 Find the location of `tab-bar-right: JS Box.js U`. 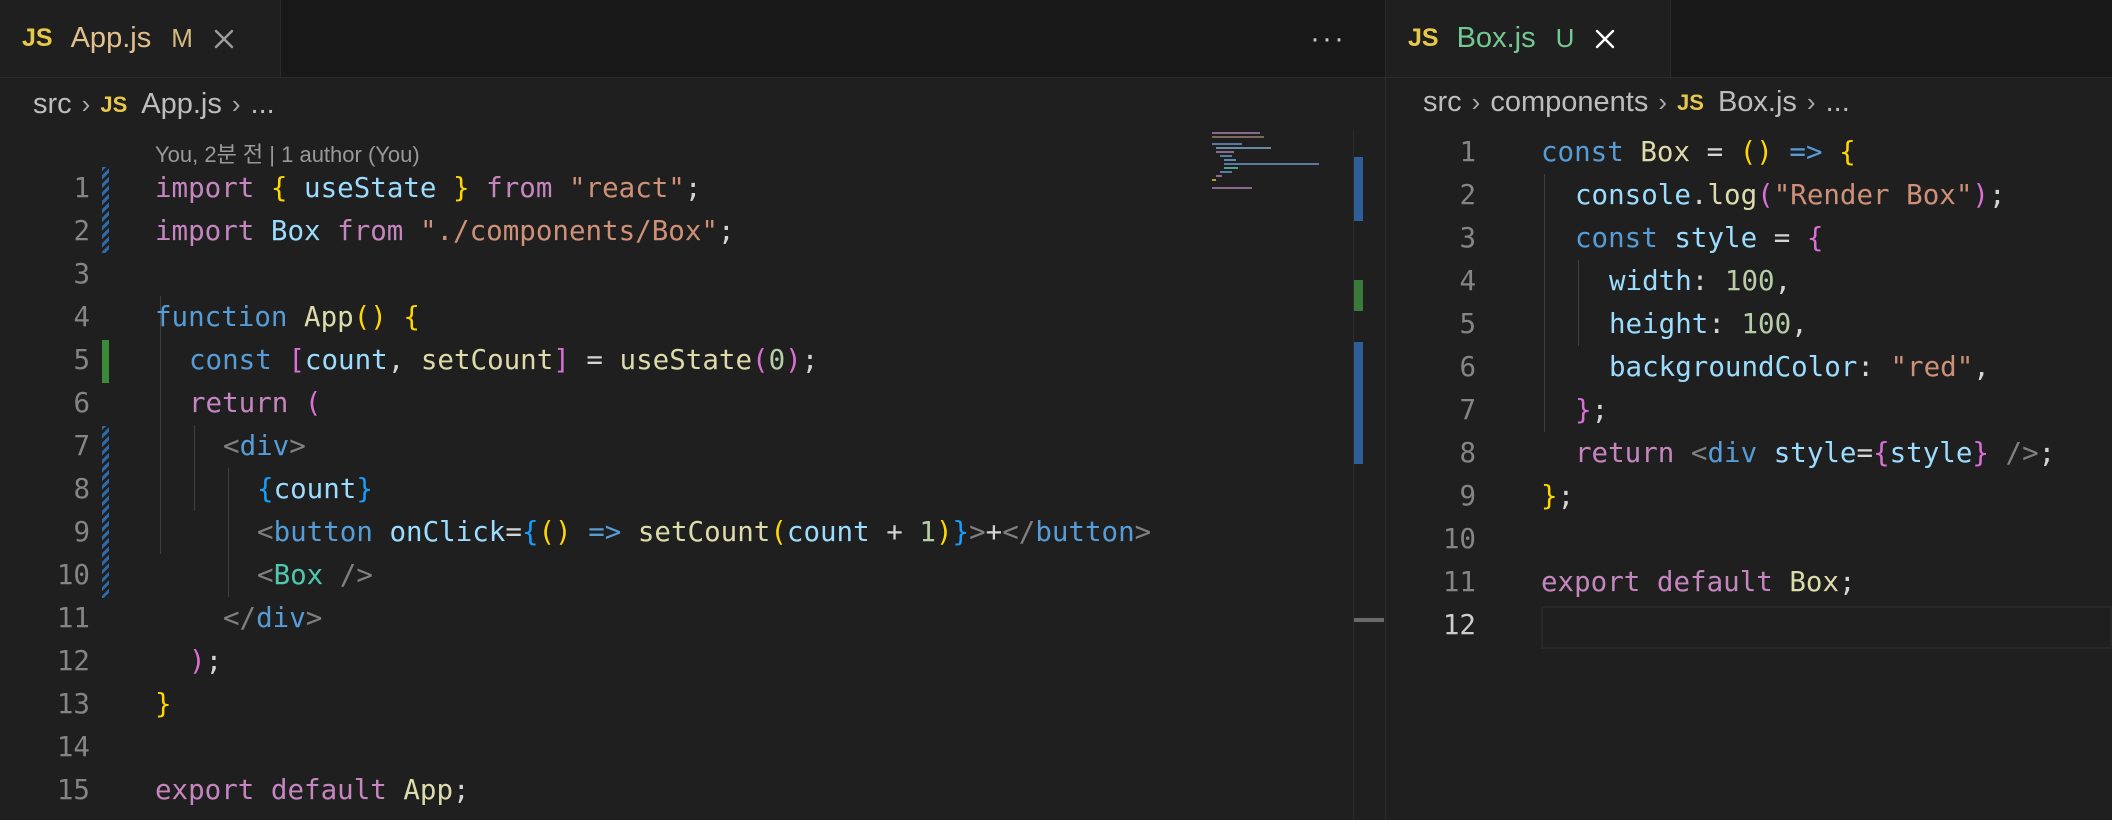

tab-bar-right: JS Box.js U is located at coordinates (1749, 39).